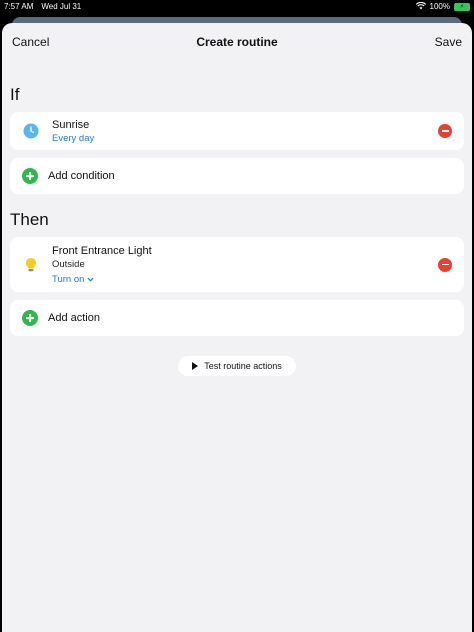 The width and height of the screenshot is (474, 632). I want to click on add-condition-label: Add condition, so click(81, 176).